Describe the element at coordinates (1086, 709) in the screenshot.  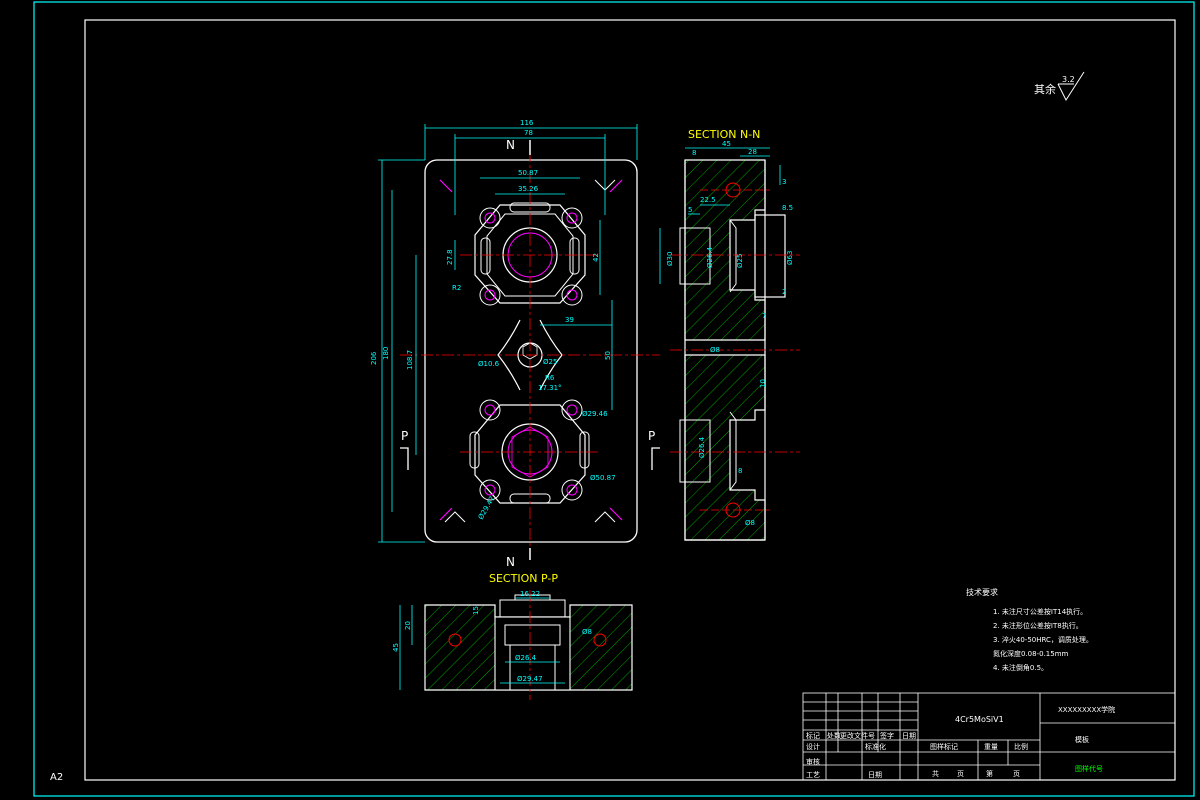
I see `title-school: XXXXXXXXX学院` at that location.